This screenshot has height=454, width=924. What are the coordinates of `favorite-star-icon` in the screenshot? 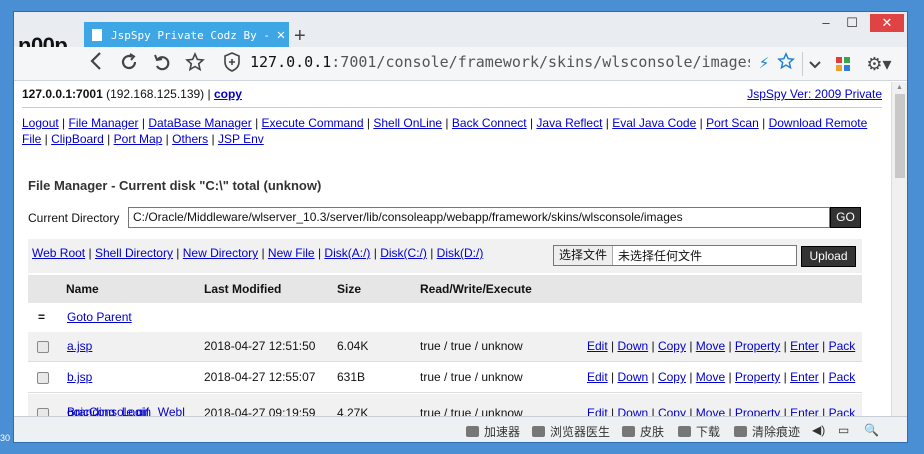 It's located at (195, 64).